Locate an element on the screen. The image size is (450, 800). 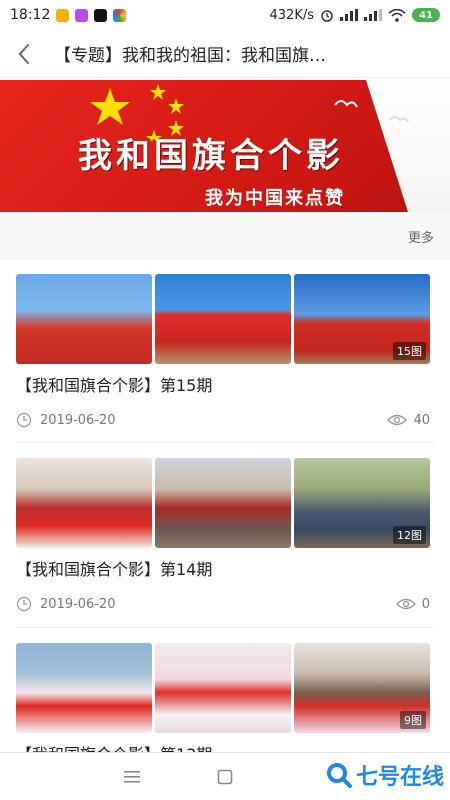
more-link: 更多 is located at coordinates (421, 236).